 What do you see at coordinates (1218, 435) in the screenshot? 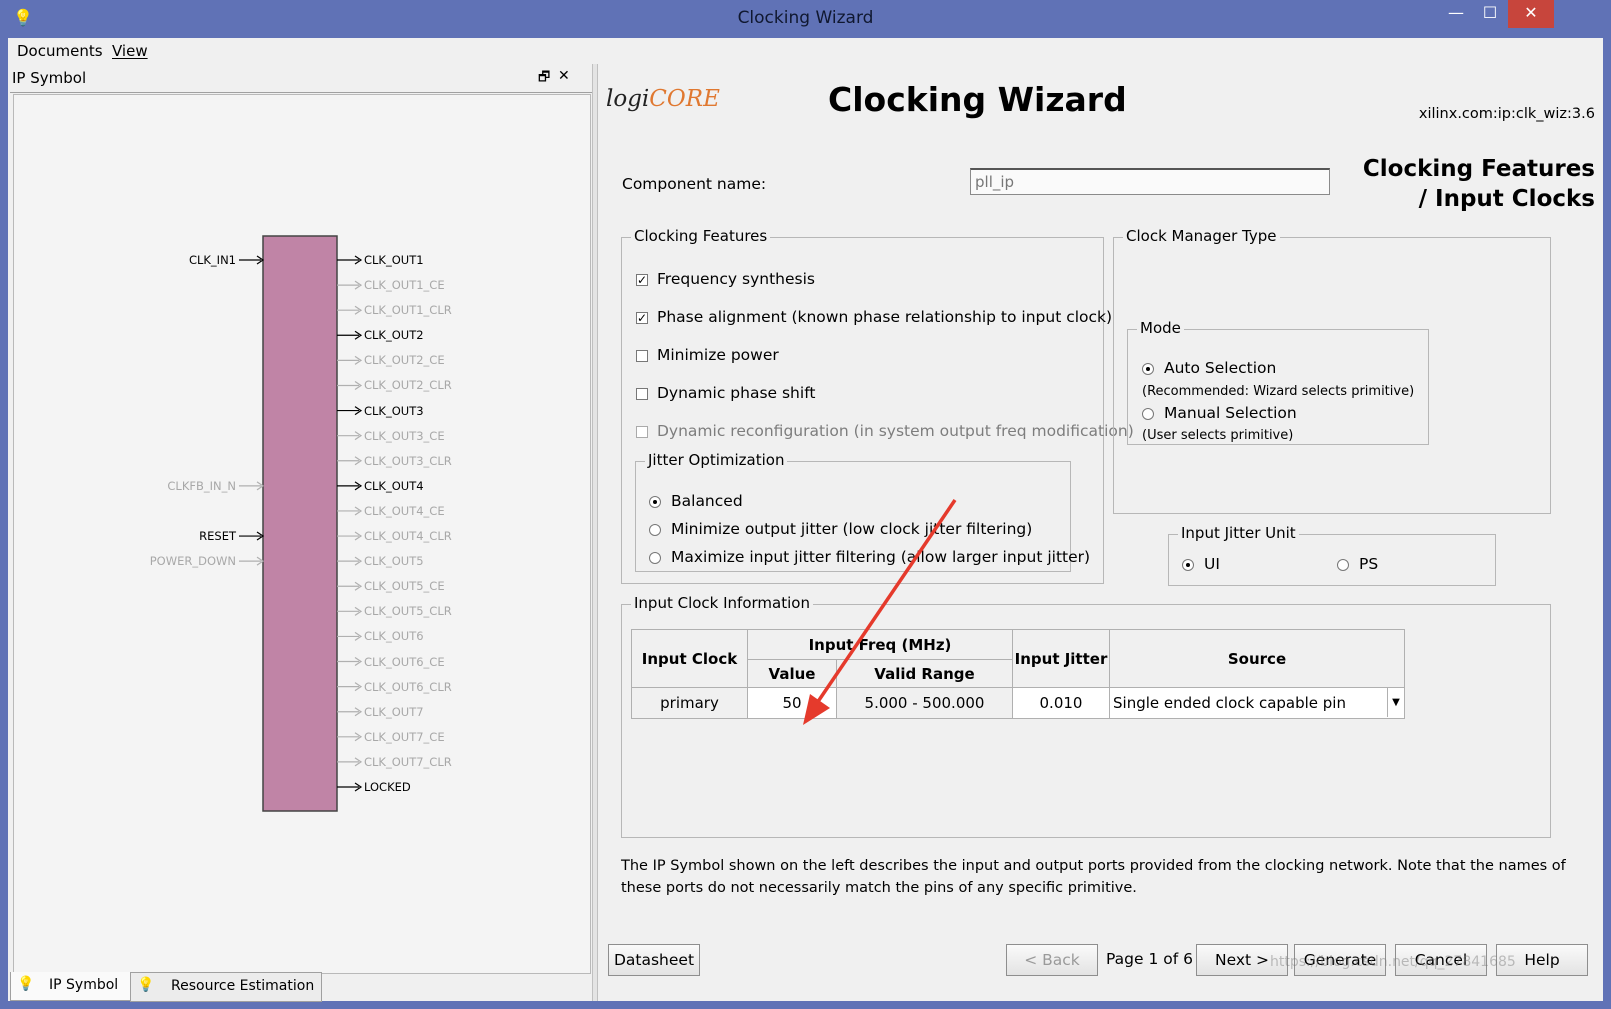
I see `manual-selection-hint: (User selects primitive)` at bounding box center [1218, 435].